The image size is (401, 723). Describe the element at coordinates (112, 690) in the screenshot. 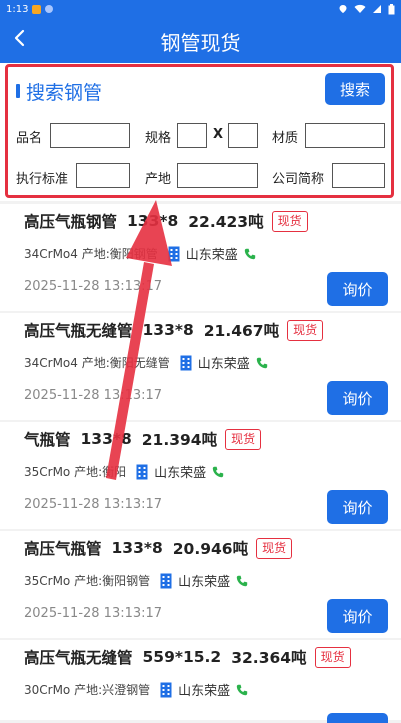

I see `origin: 产地:兴澄钢管` at that location.